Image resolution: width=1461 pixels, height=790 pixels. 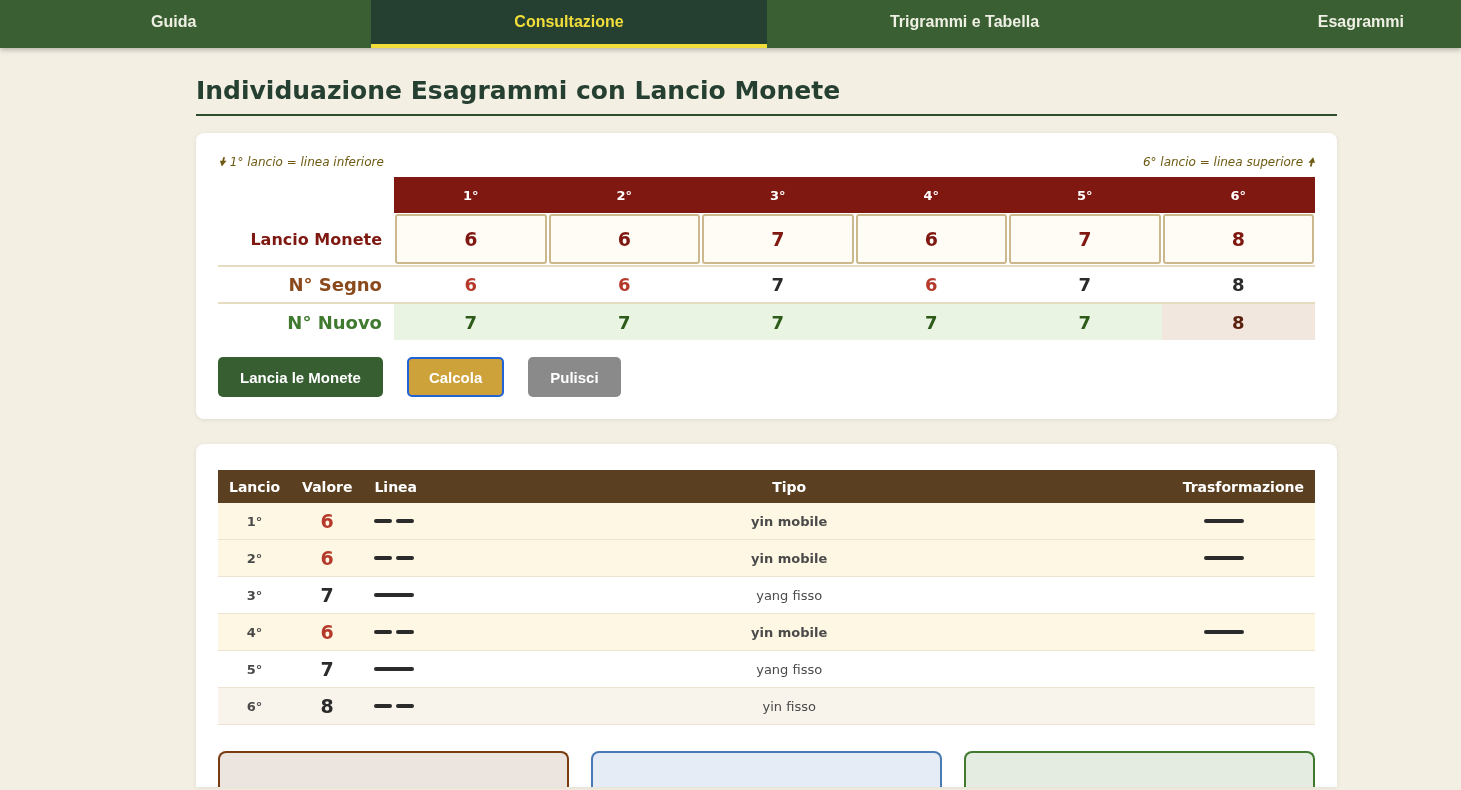 I want to click on table-cell: yin fisso, so click(x=789, y=706).